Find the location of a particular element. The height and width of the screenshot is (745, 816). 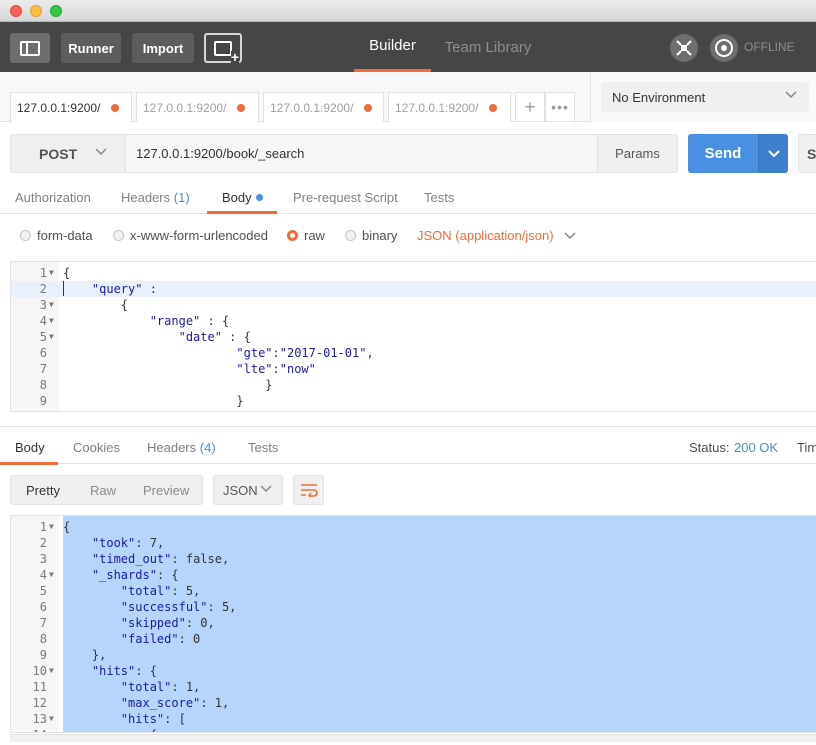

offline-status: OFFLINE is located at coordinates (769, 47).